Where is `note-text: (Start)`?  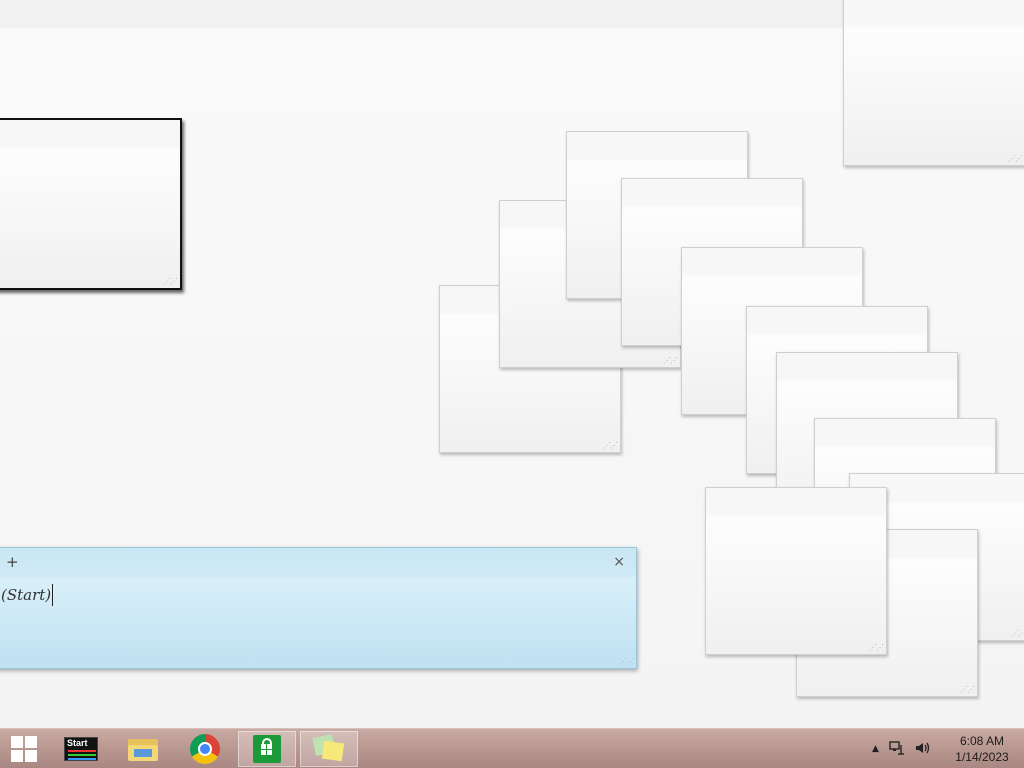 note-text: (Start) is located at coordinates (26, 595).